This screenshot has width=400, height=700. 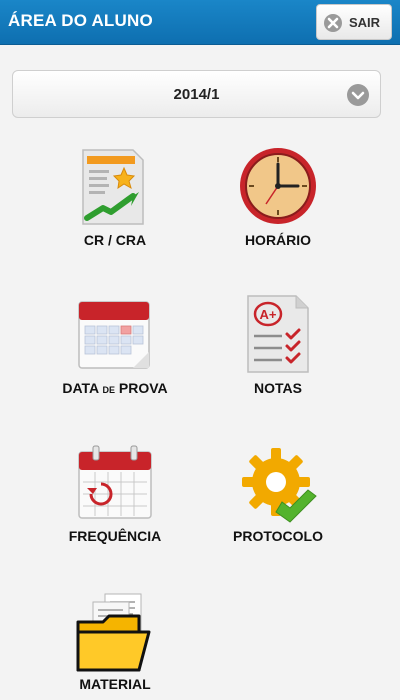 What do you see at coordinates (115, 240) in the screenshot?
I see `menu-label-cr-cra: CR / CRA` at bounding box center [115, 240].